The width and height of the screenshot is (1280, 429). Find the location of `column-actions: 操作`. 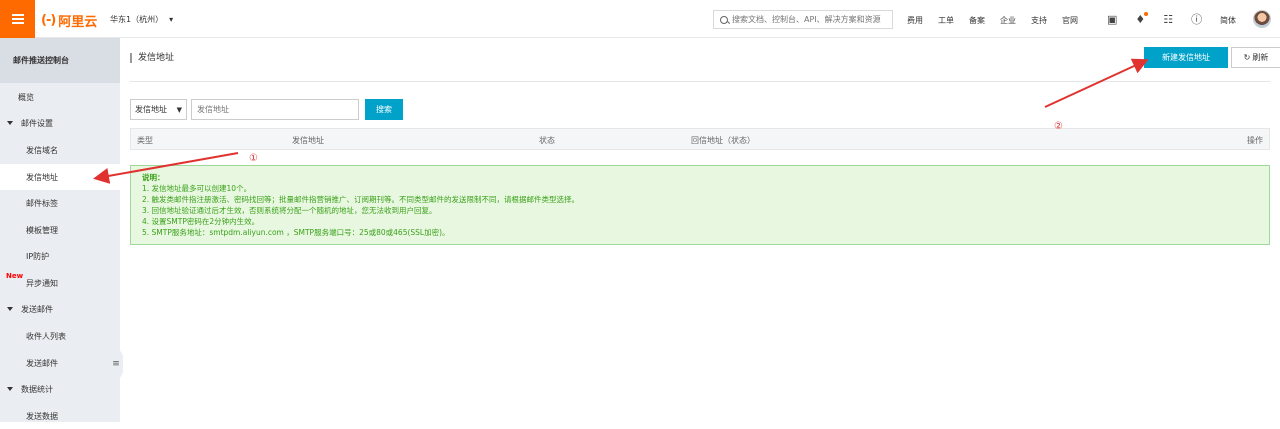

column-actions: 操作 is located at coordinates (1255, 140).